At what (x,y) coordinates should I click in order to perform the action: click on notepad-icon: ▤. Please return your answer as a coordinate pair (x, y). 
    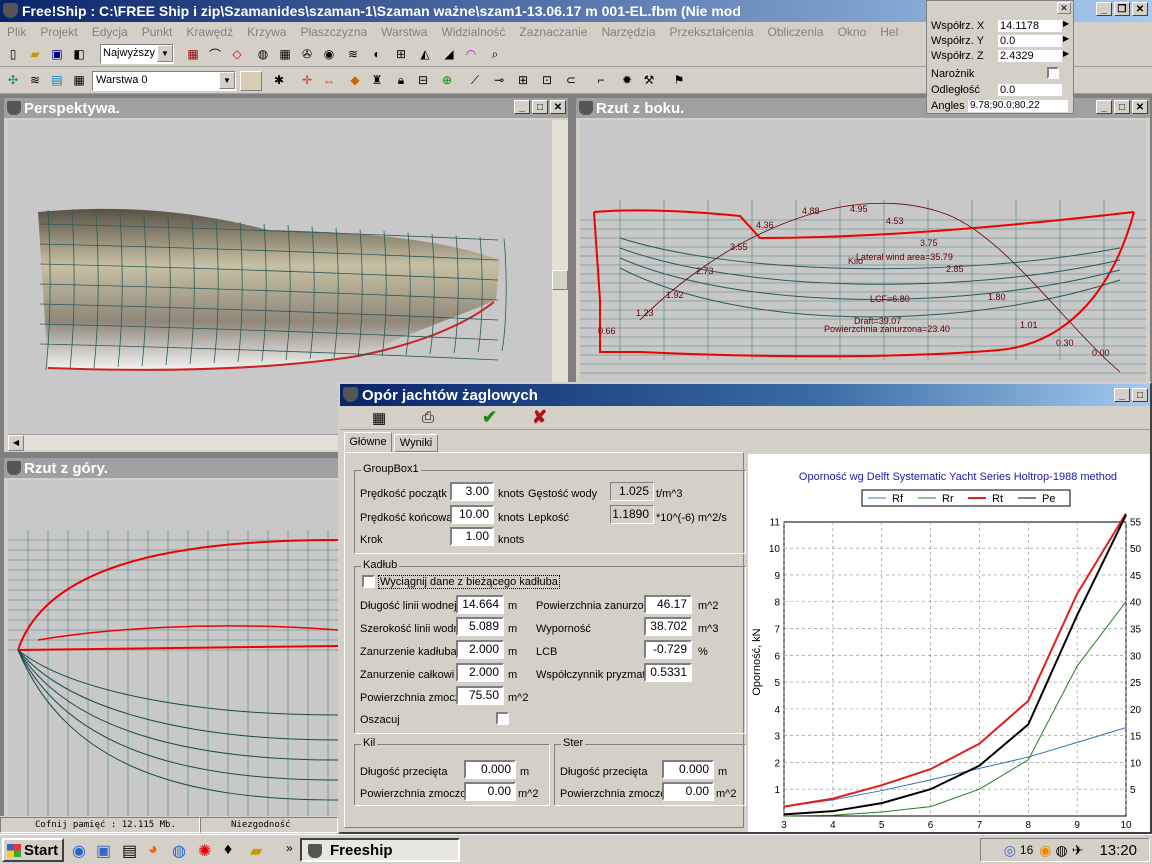
    Looking at the image, I should click on (129, 851).